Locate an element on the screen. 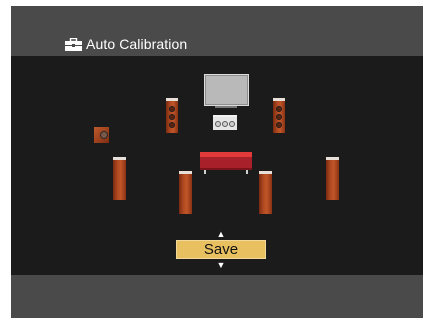 Image resolution: width=435 pixels, height=323 pixels. footer-bar is located at coordinates (217, 296).